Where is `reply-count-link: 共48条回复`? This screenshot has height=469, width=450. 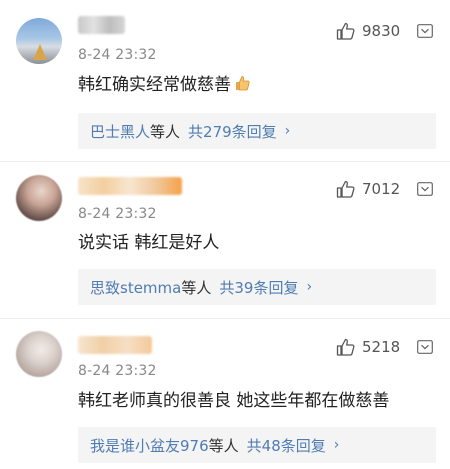 reply-count-link: 共48条回复 is located at coordinates (286, 445).